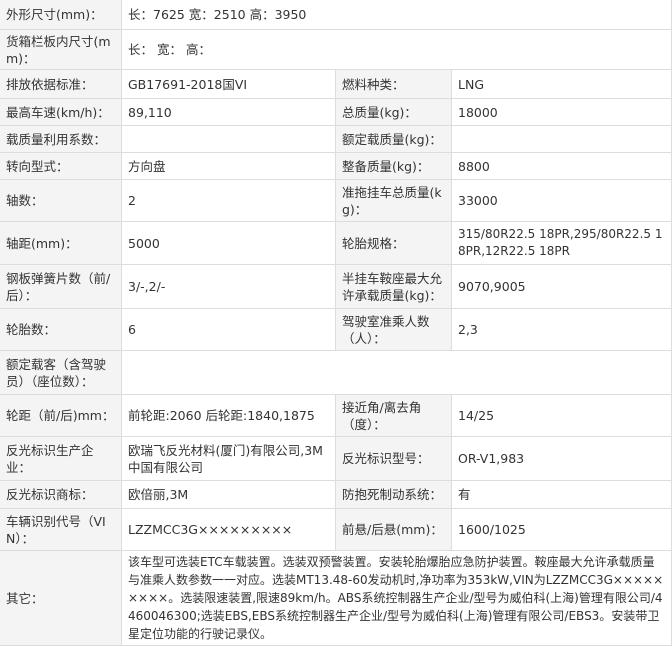 The image size is (672, 646). Describe the element at coordinates (229, 166) in the screenshot. I see `value-steering: 方向盘` at that location.